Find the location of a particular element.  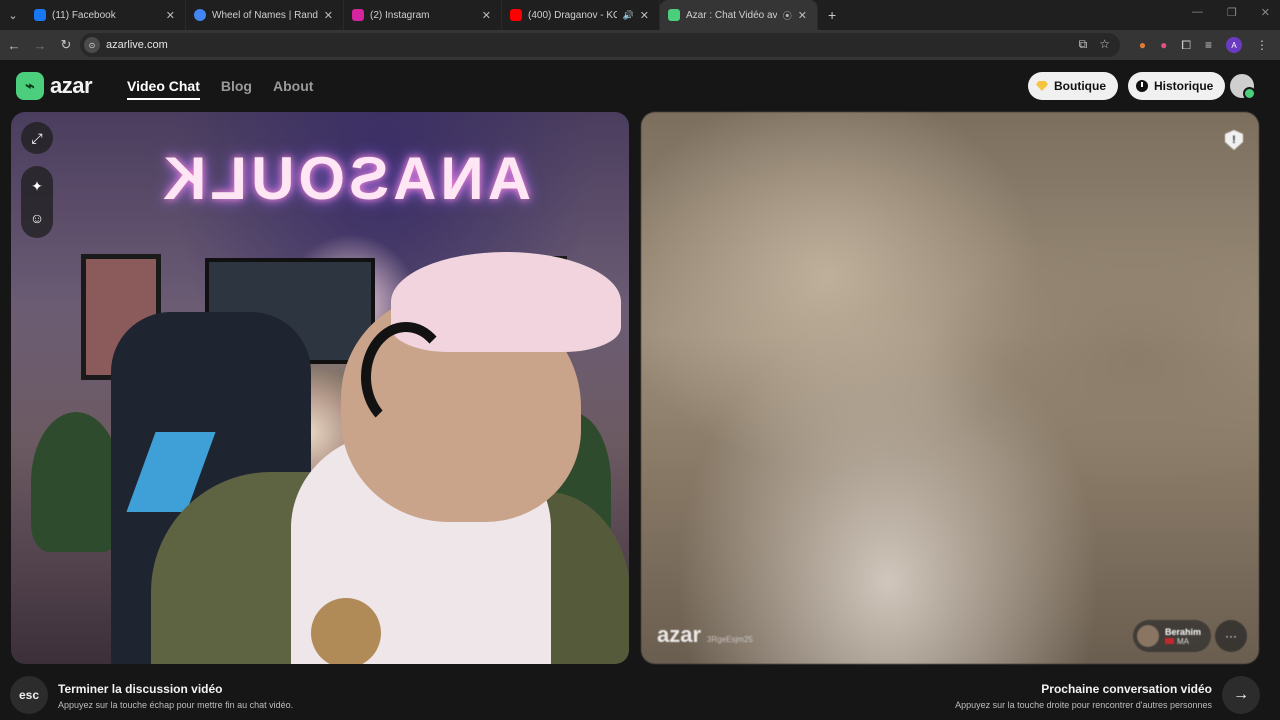

watermark-logo: azar is located at coordinates (679, 634).